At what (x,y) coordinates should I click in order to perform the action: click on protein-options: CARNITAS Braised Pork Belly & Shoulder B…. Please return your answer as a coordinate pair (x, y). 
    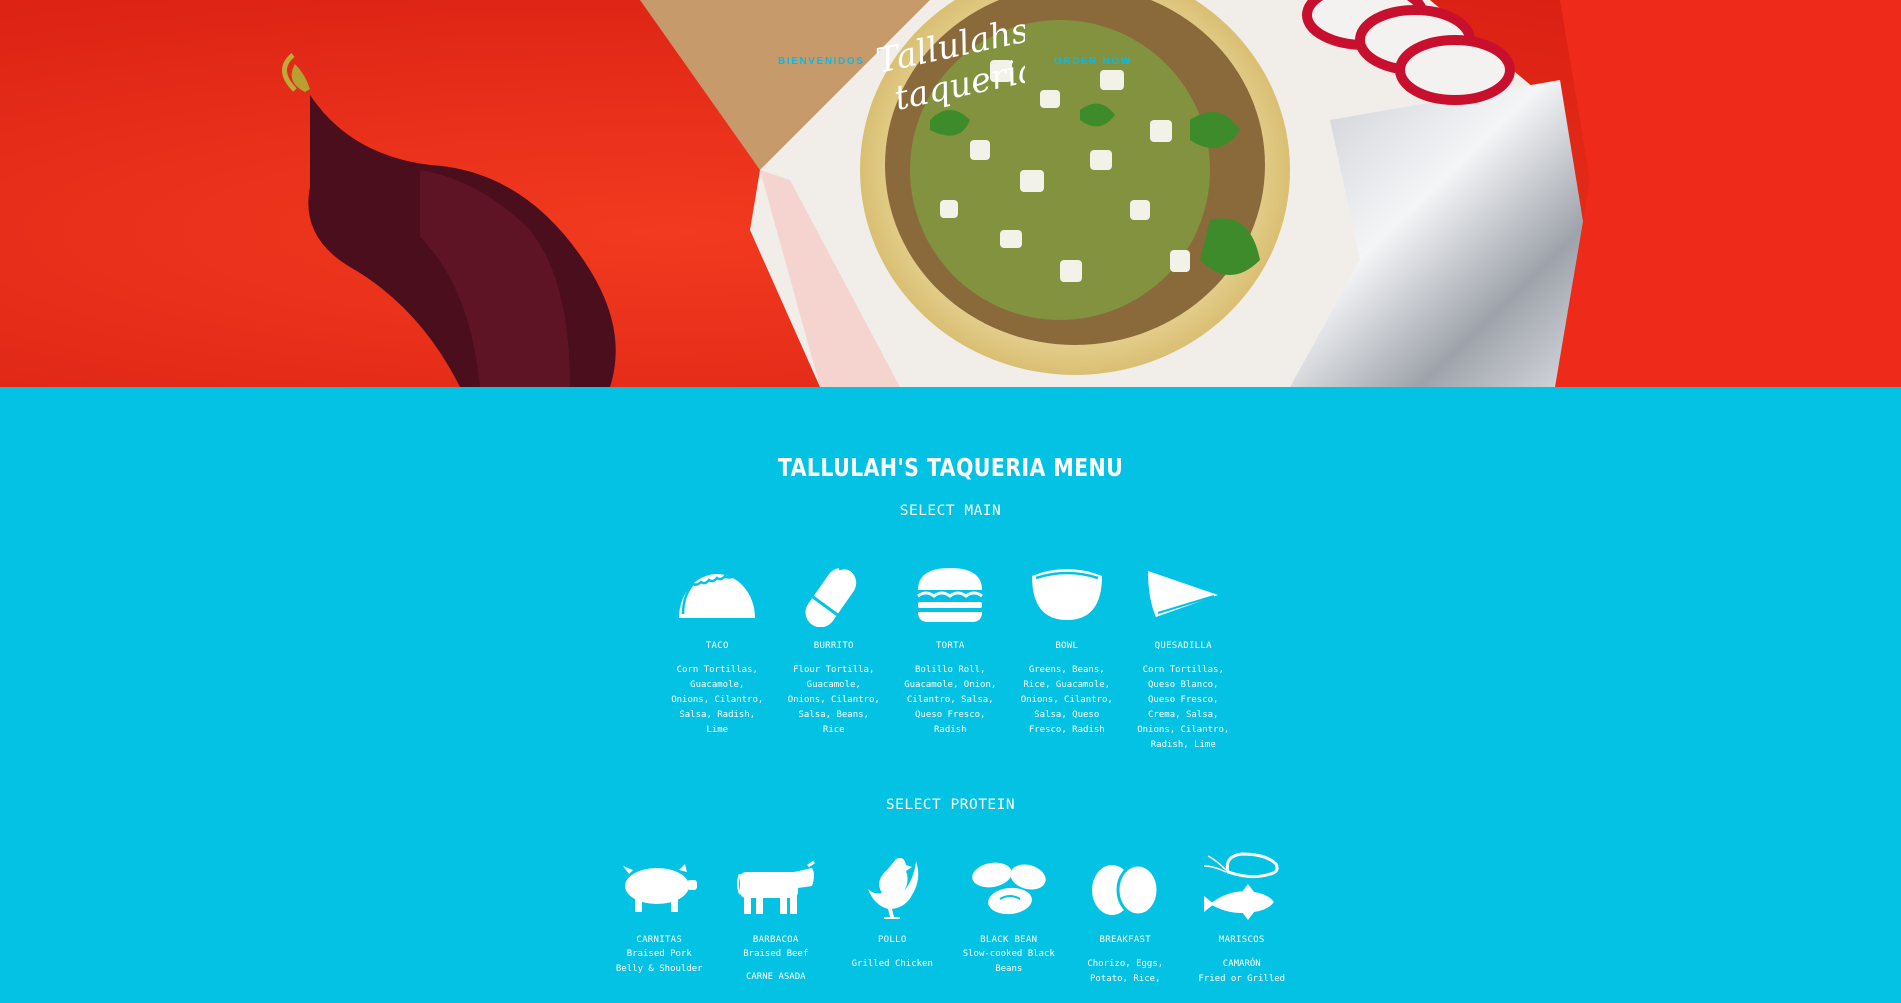
    Looking at the image, I should click on (950, 915).